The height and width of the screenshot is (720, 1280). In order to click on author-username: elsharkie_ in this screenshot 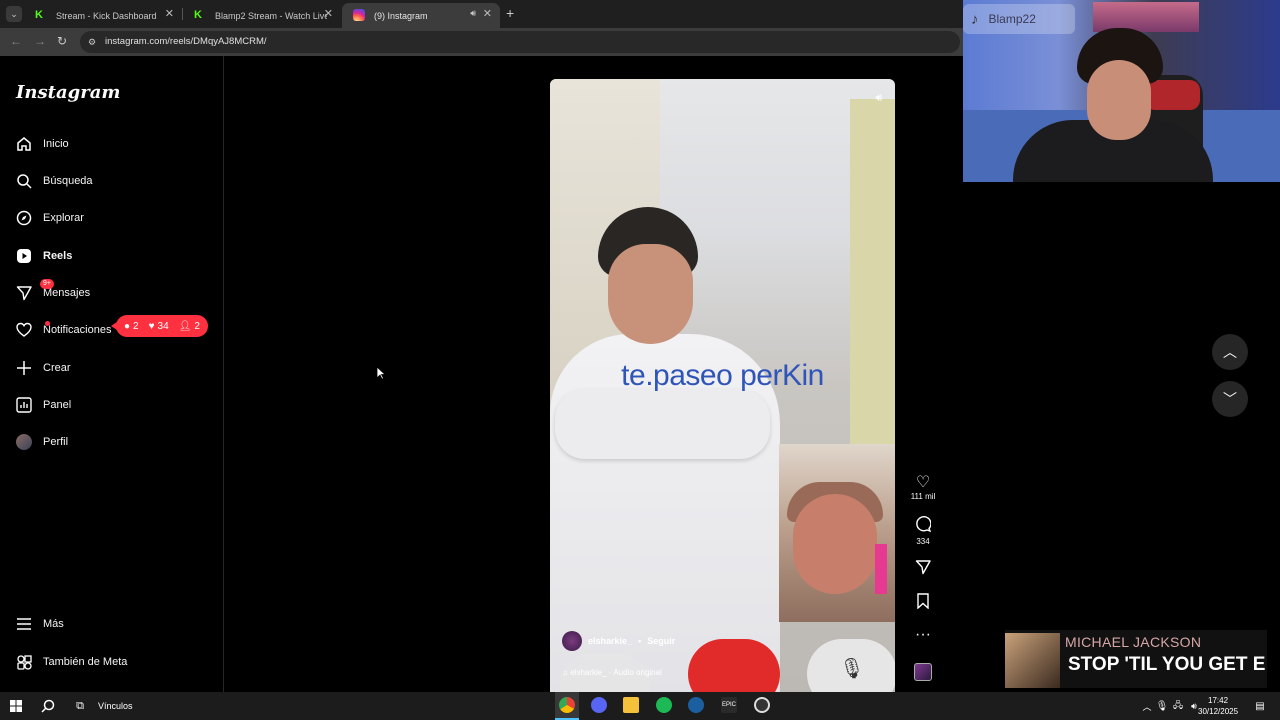, I will do `click(610, 641)`.